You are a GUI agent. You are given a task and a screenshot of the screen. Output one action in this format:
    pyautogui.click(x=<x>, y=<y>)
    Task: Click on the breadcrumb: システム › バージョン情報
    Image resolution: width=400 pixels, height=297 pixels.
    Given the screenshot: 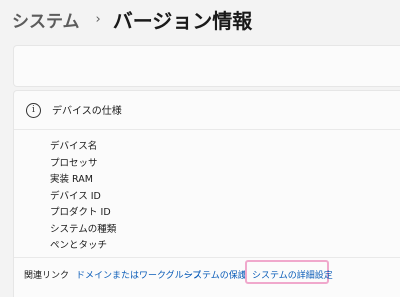 What is the action you would take?
    pyautogui.click(x=132, y=19)
    